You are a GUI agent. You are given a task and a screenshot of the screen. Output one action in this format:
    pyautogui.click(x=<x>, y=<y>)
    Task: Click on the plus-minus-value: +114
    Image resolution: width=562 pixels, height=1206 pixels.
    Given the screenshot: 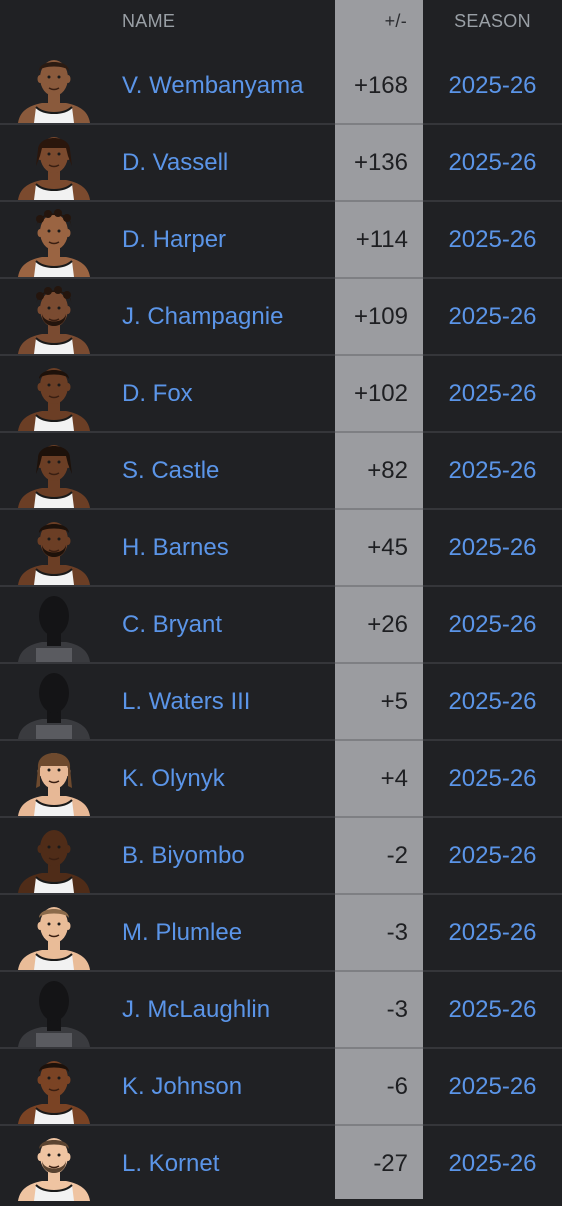 What is the action you would take?
    pyautogui.click(x=381, y=239)
    